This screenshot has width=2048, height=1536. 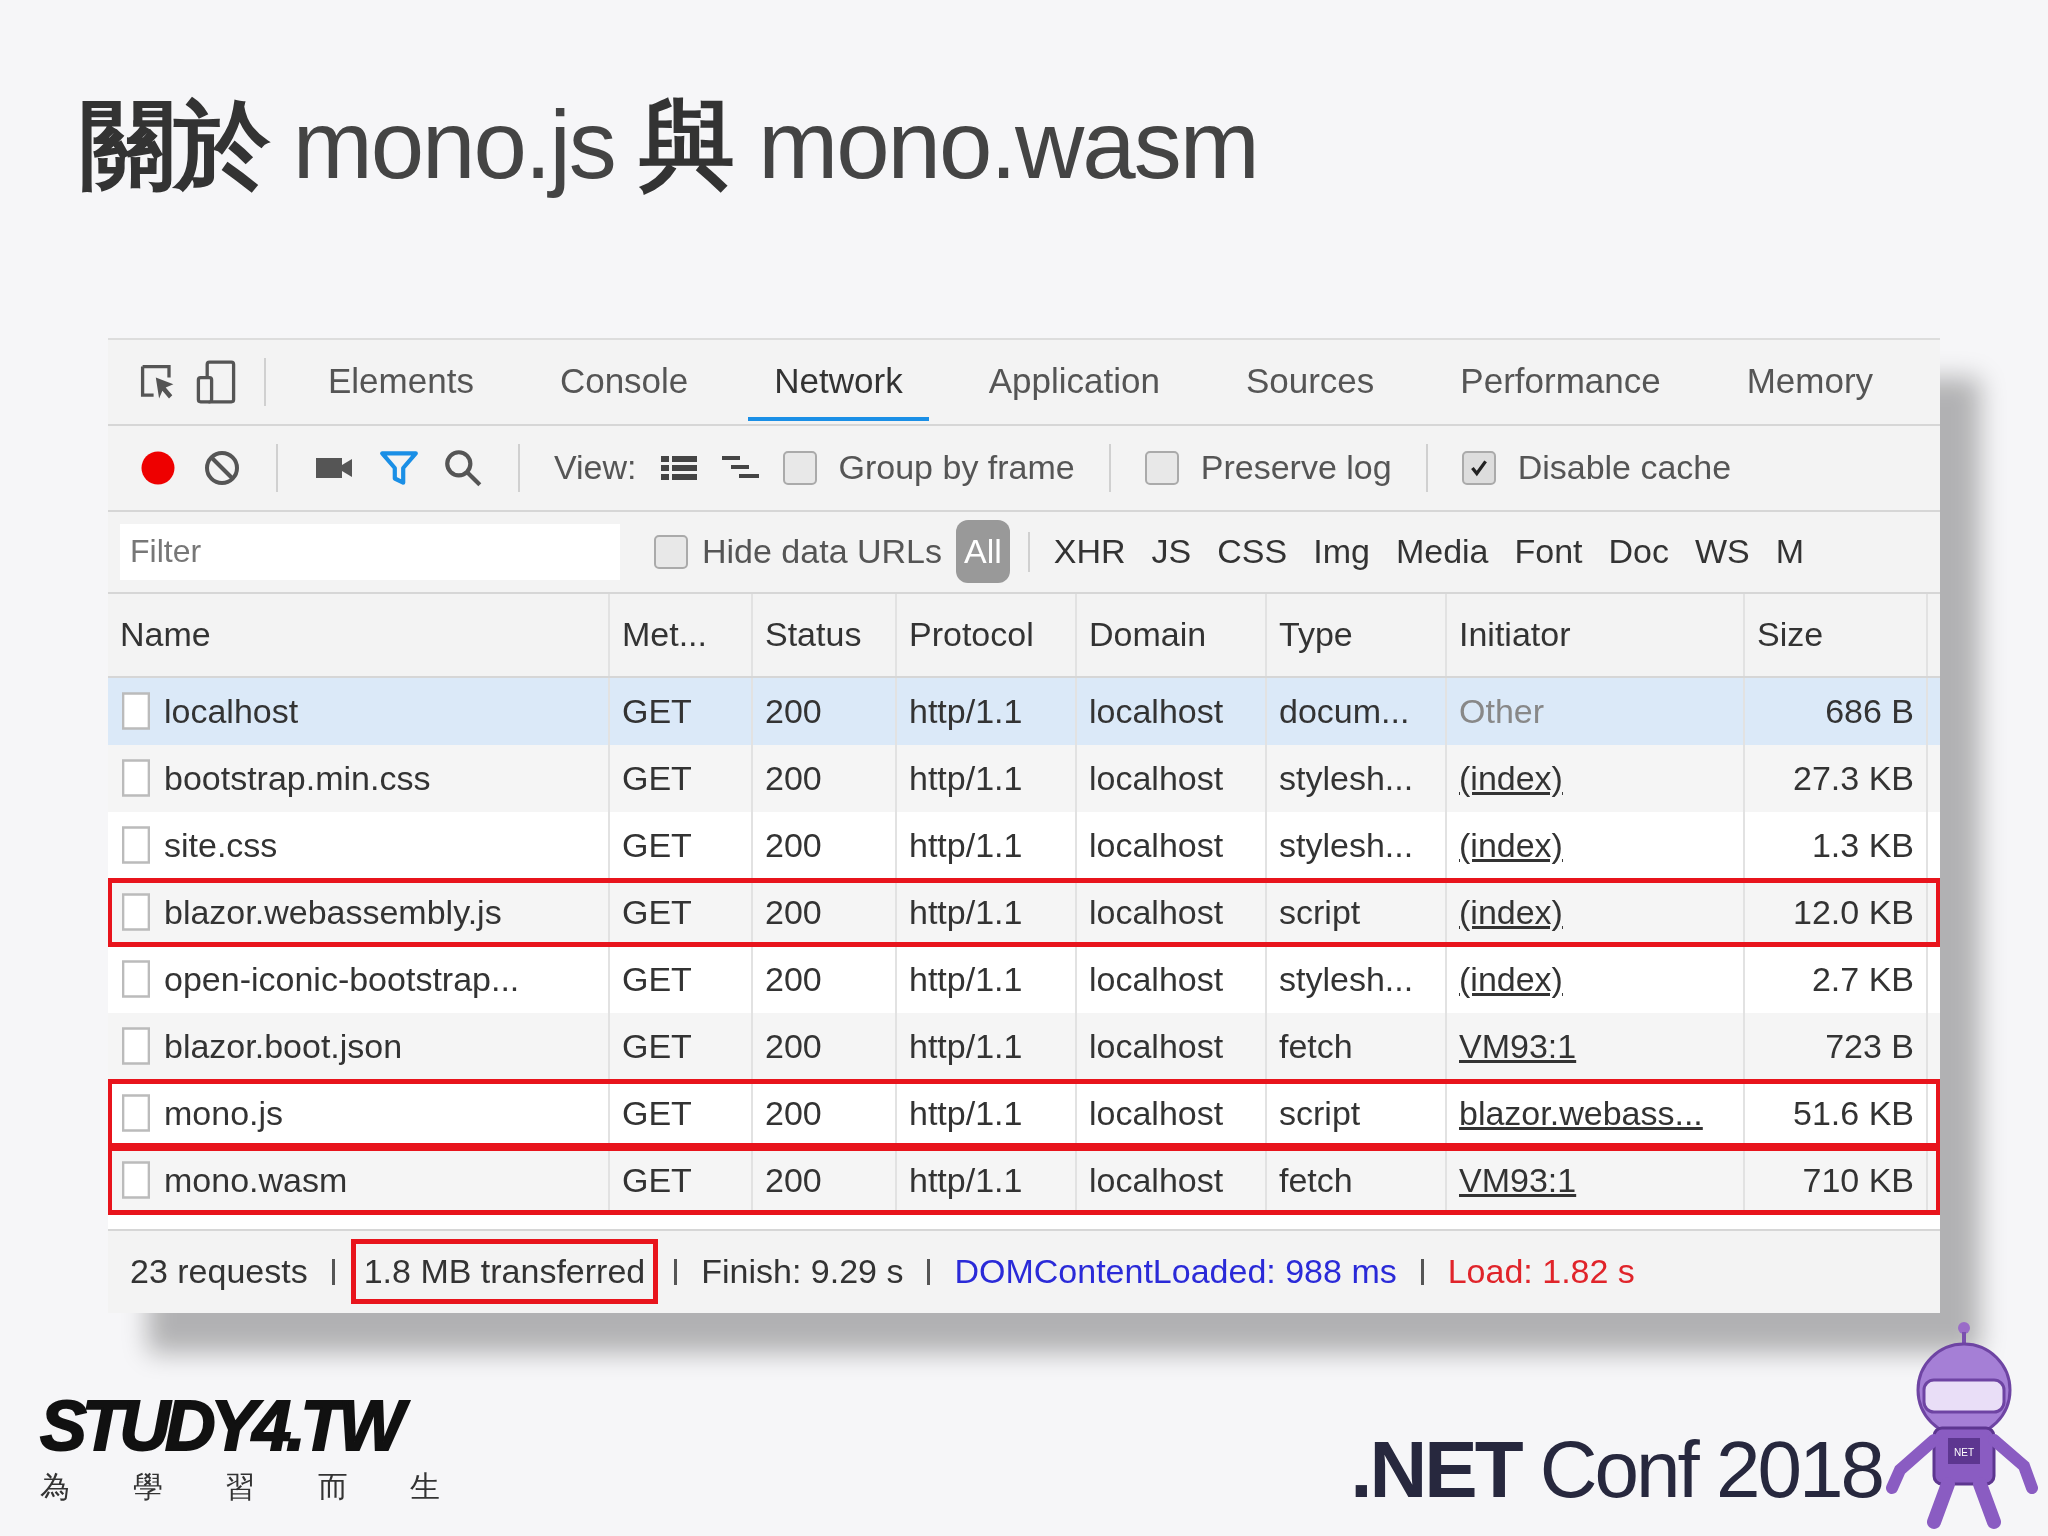 I want to click on status-text: 23 requests, so click(x=219, y=1272).